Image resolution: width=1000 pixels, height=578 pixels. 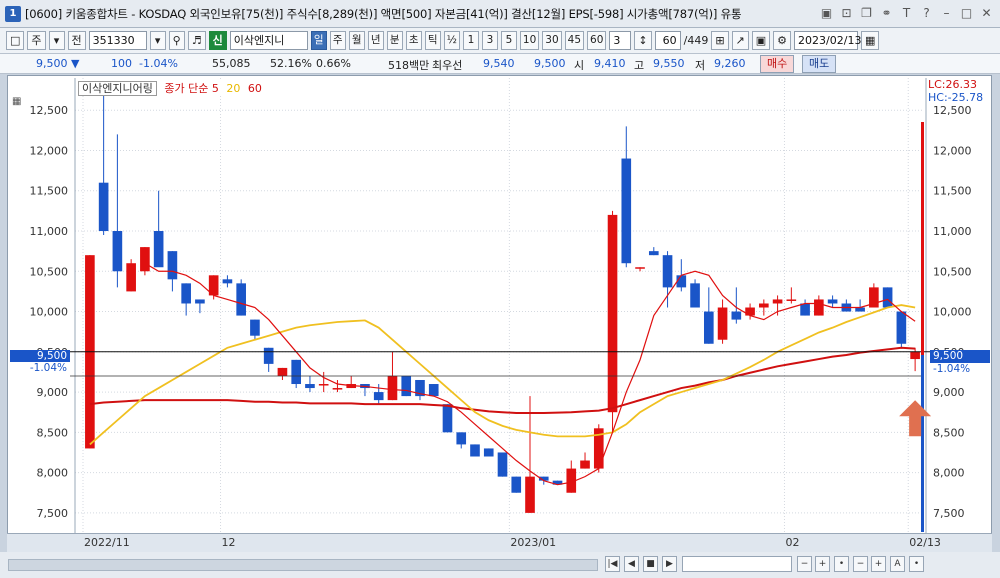 What do you see at coordinates (49, 231) in the screenshot?
I see `y-tick-label-left: 11,000` at bounding box center [49, 231].